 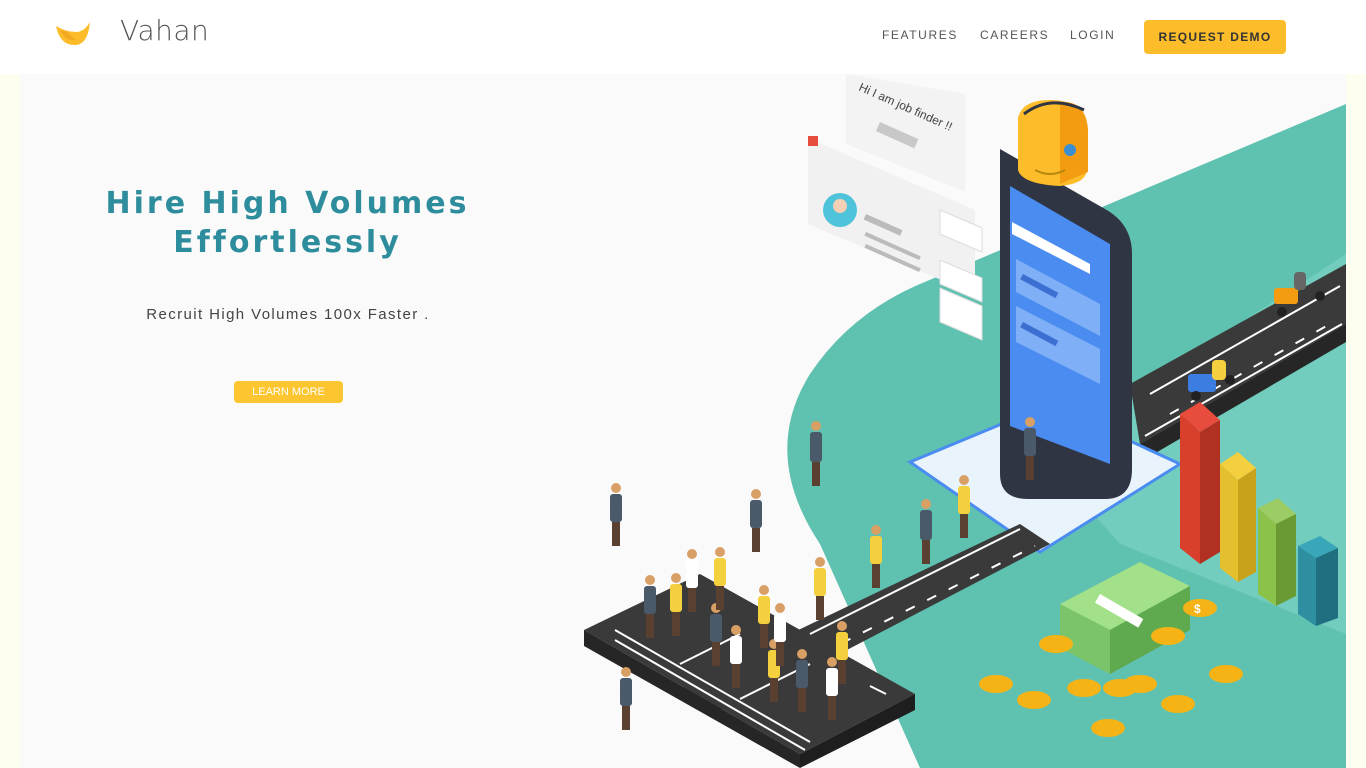 I want to click on currency-symbol: $, so click(x=1197, y=609).